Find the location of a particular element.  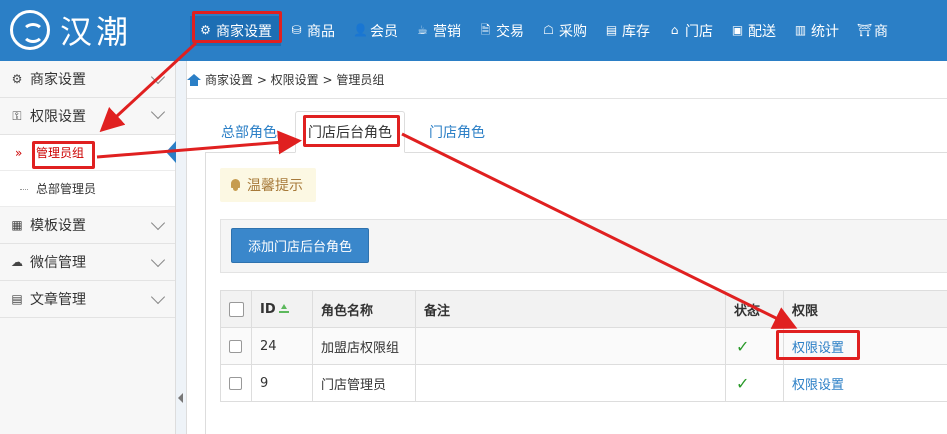

logo: 汉潮 is located at coordinates (95, 30).